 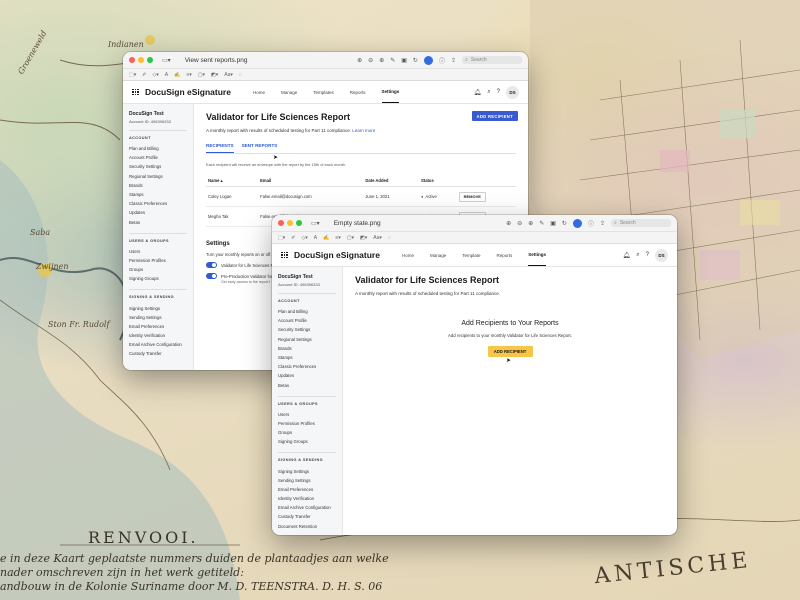 What do you see at coordinates (508, 223) in the screenshot?
I see `zoom-icon: ⊕` at bounding box center [508, 223].